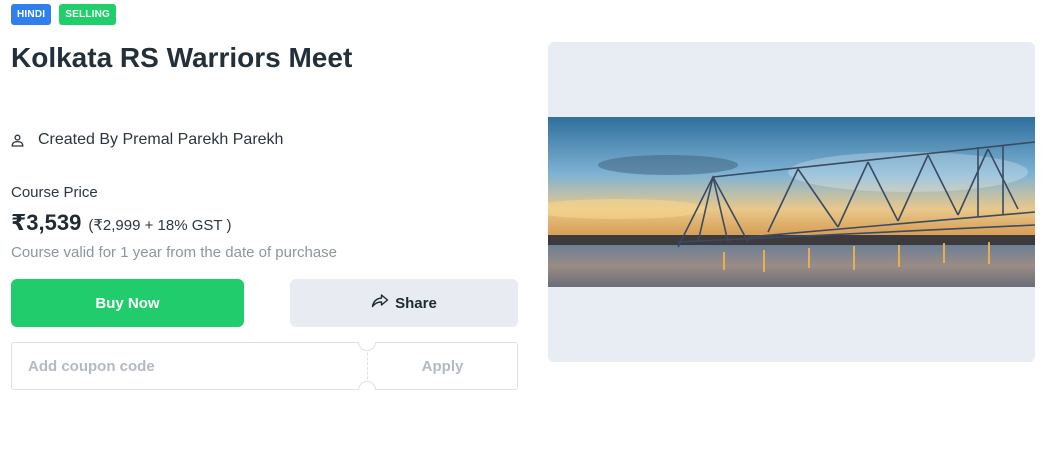 The width and height of the screenshot is (1049, 459). I want to click on language-badge: HINDI, so click(31, 14).